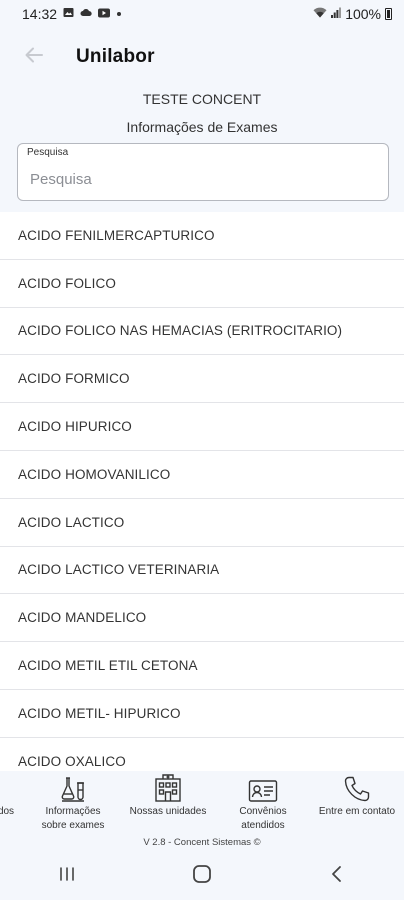 The height and width of the screenshot is (900, 404). I want to click on system-navigation-bar, so click(202, 876).